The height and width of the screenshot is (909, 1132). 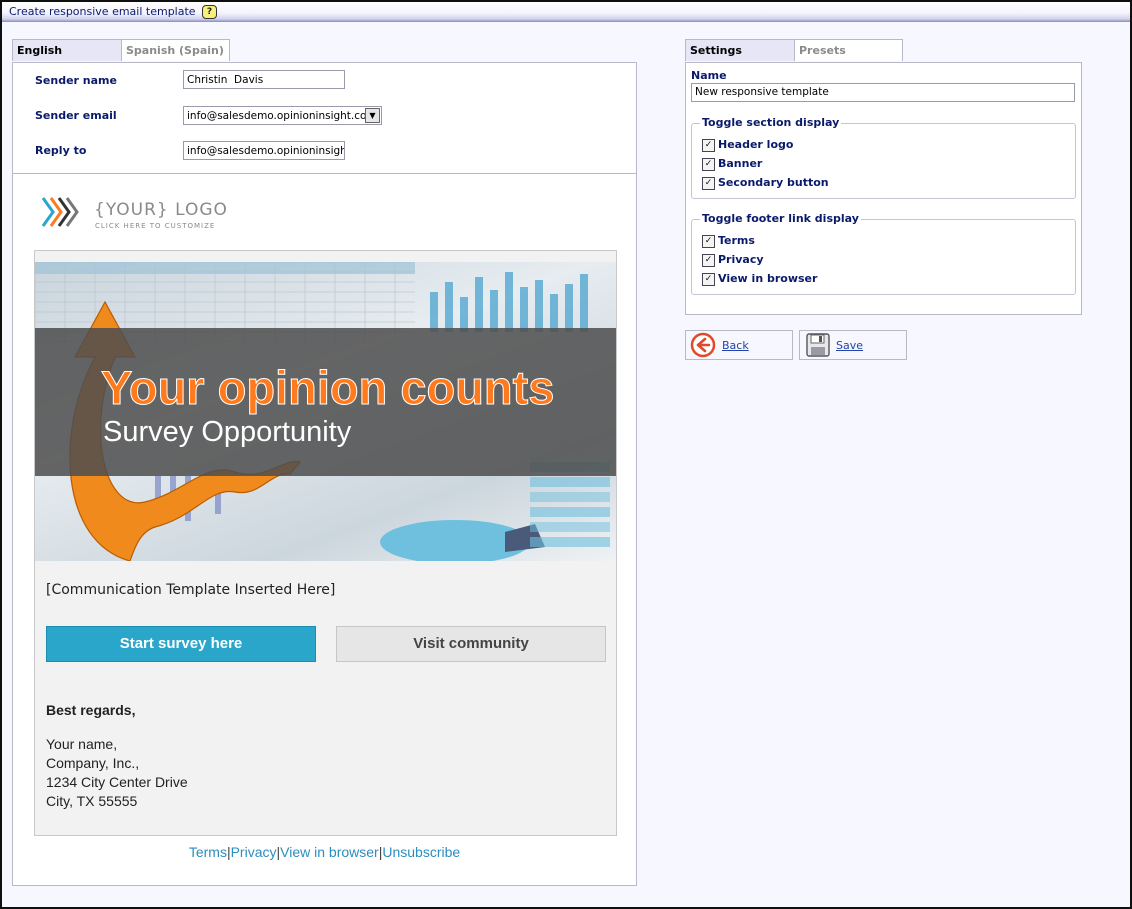 What do you see at coordinates (773, 182) in the screenshot?
I see `checkbox-label: Secondary button` at bounding box center [773, 182].